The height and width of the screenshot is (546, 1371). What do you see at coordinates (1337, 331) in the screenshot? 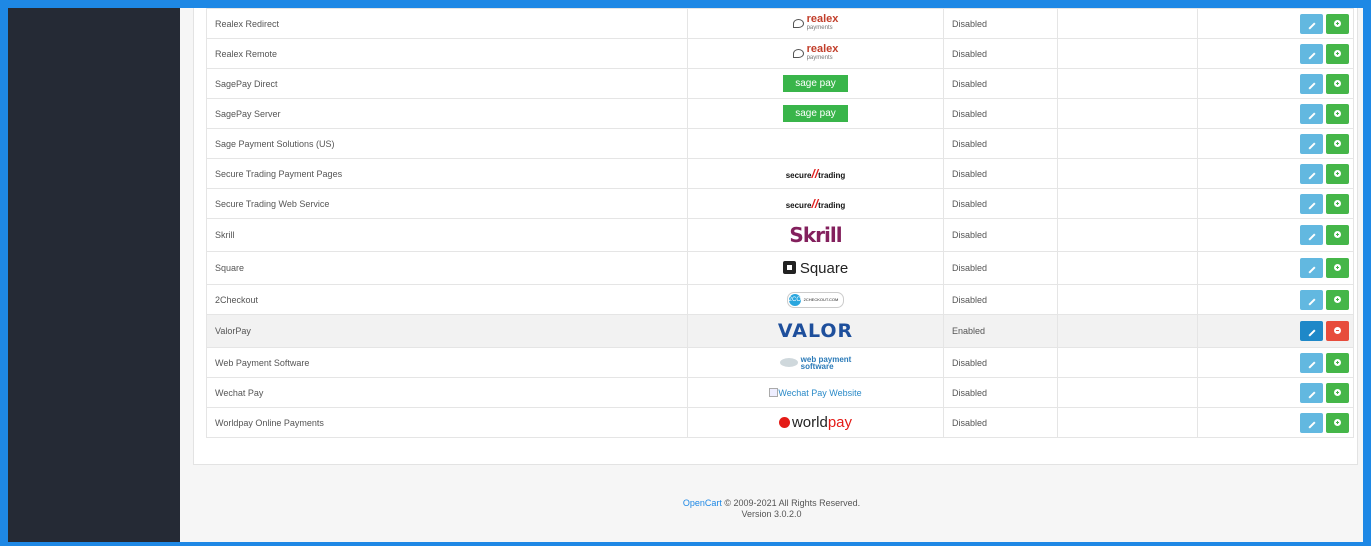
I see `uninstall-button` at bounding box center [1337, 331].